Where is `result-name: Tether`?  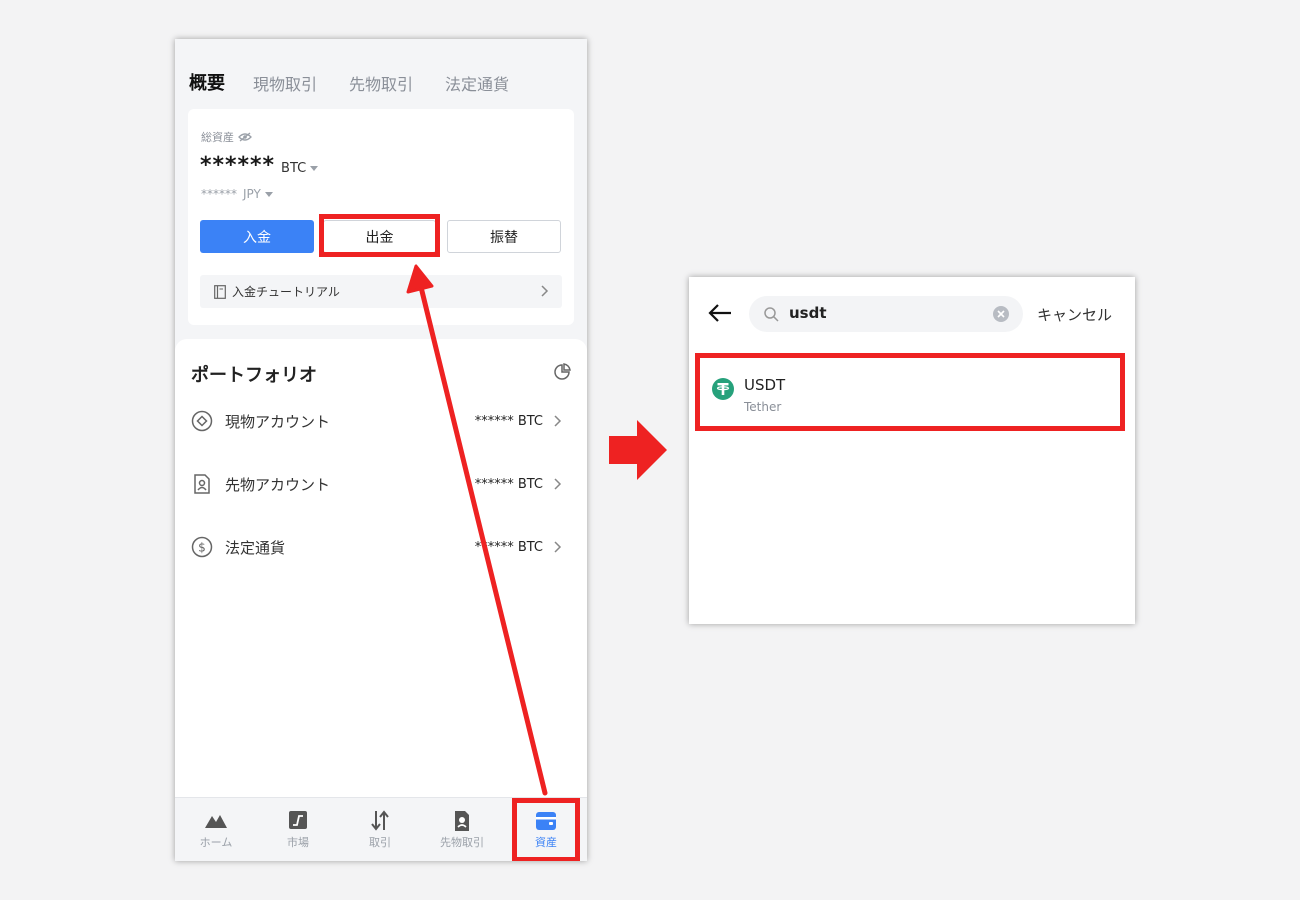 result-name: Tether is located at coordinates (763, 407).